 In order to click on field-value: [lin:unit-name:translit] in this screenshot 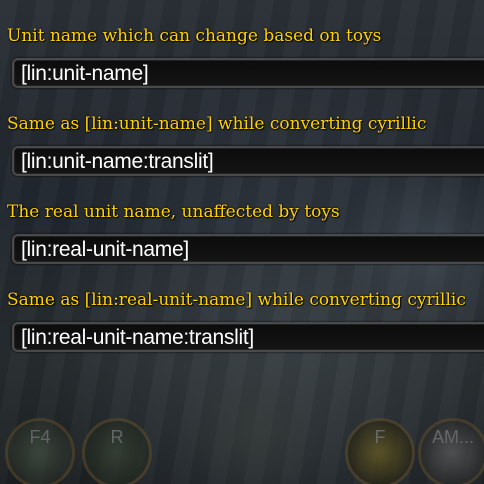, I will do `click(117, 161)`.